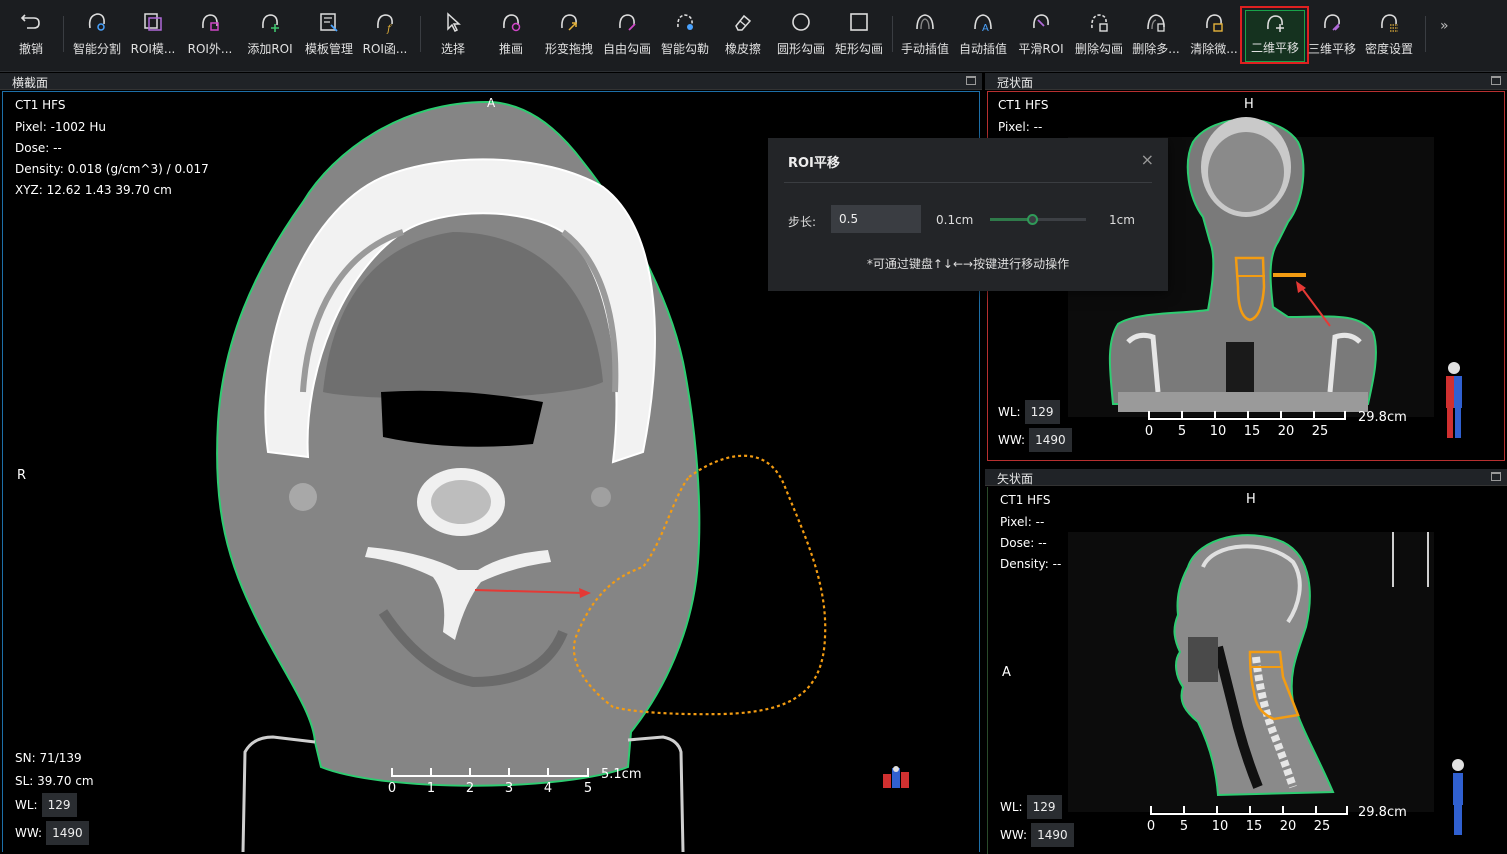  Describe the element at coordinates (621, 774) in the screenshot. I see `axial-scale-label: 5.1cm` at that location.